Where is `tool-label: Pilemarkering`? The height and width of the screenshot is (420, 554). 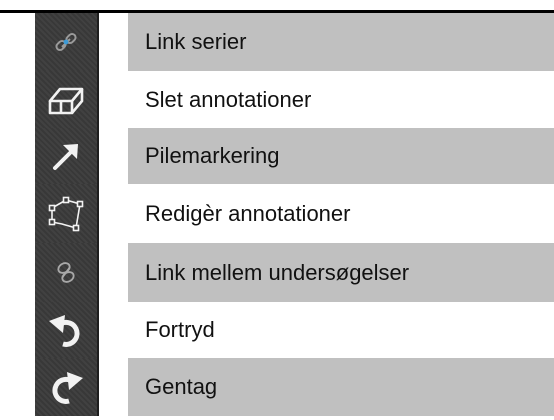
tool-label: Pilemarkering is located at coordinates (341, 156).